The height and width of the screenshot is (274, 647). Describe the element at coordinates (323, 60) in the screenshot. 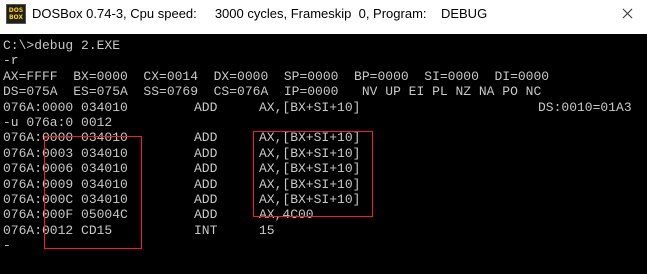

I see `terminal-line: -r` at that location.